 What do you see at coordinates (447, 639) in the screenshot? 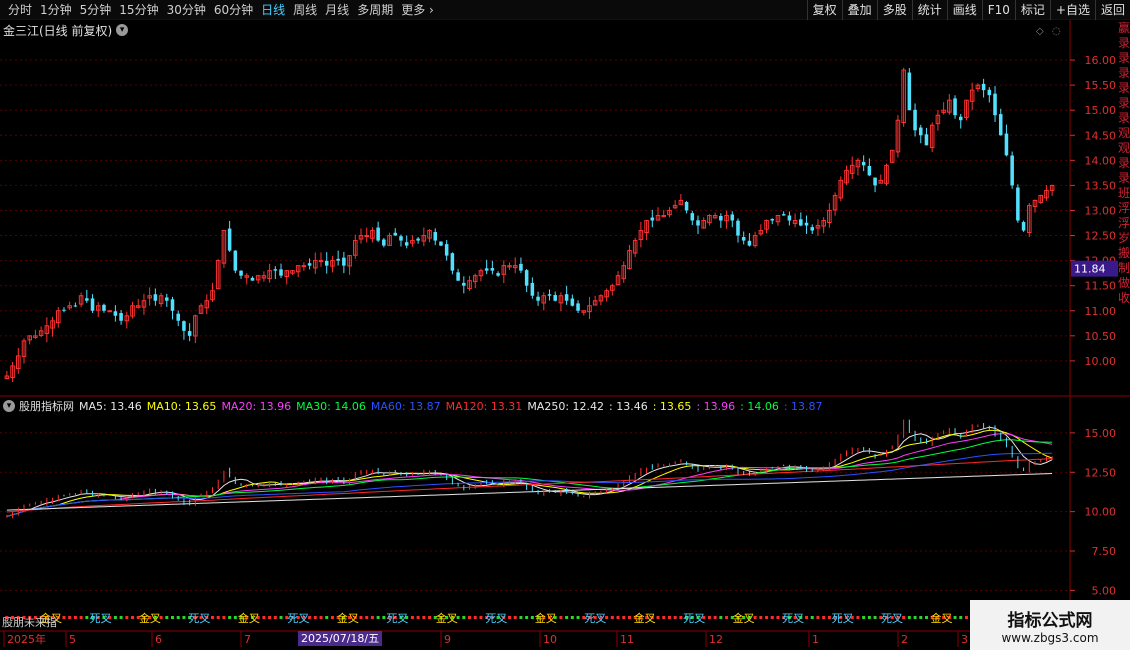
I see `time-label: 9` at bounding box center [447, 639].